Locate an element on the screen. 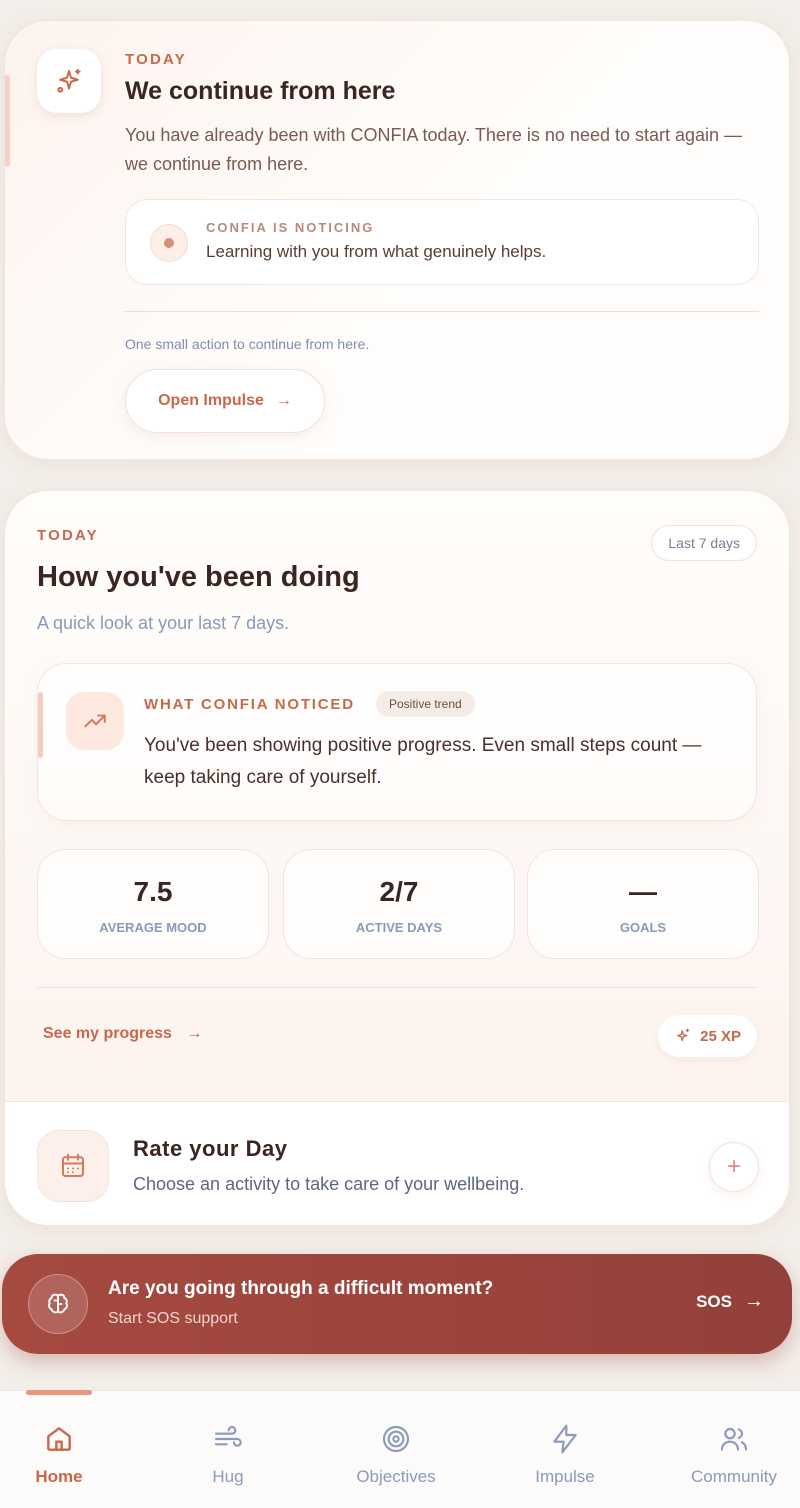 Image resolution: width=800 pixels, height=1508 pixels. wind-icon is located at coordinates (228, 1439).